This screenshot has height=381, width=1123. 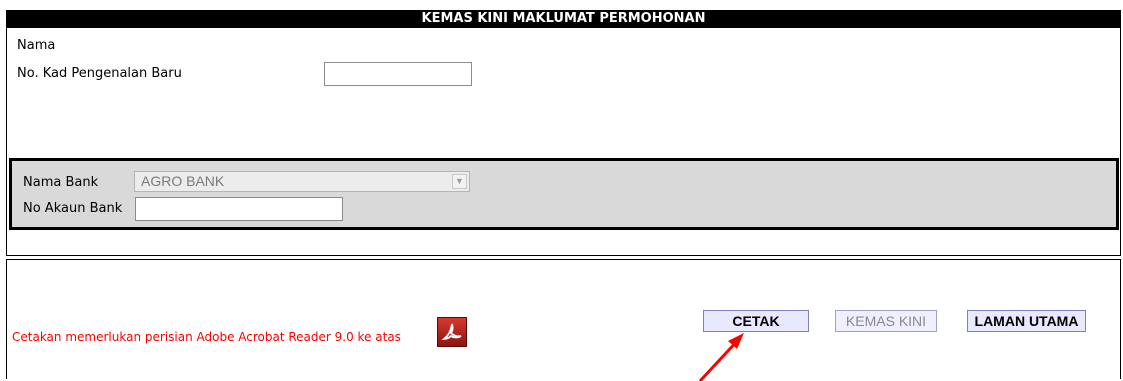 What do you see at coordinates (99, 73) in the screenshot?
I see `ic-label: No. Kad Pengenalan Baru` at bounding box center [99, 73].